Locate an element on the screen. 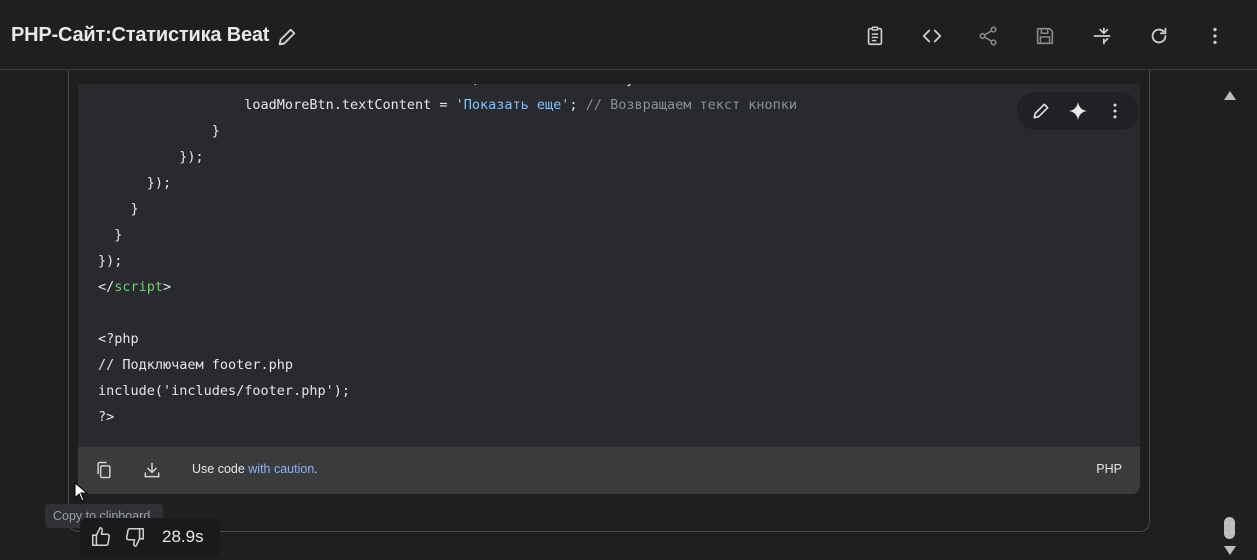  collapse-icon is located at coordinates (1102, 36).